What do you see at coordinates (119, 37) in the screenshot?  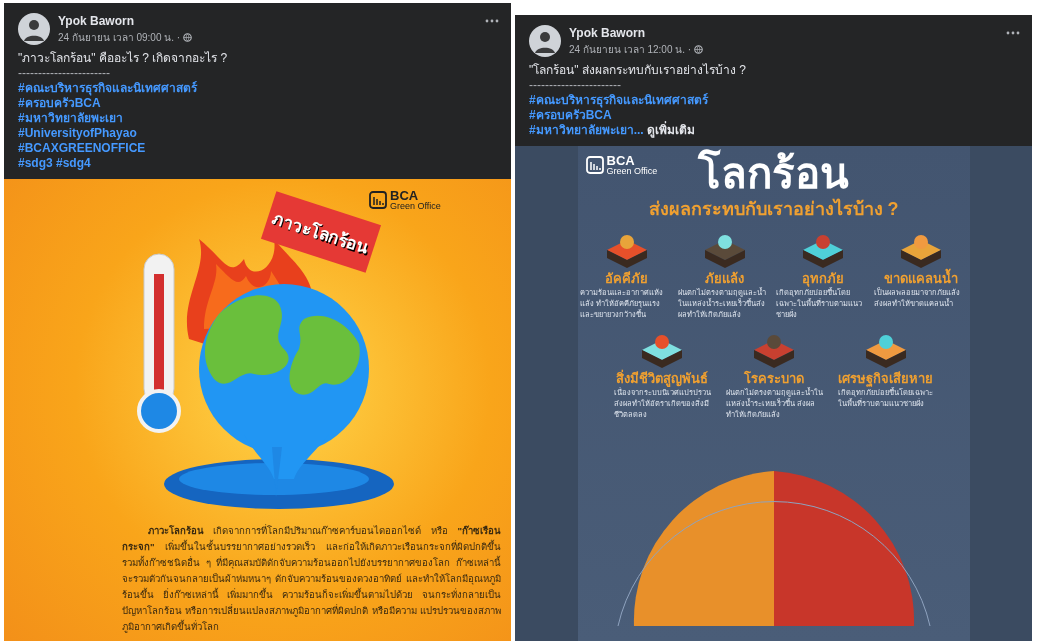 I see `post-time: 24 กันยายน เวลา 09:00 น. ·` at bounding box center [119, 37].